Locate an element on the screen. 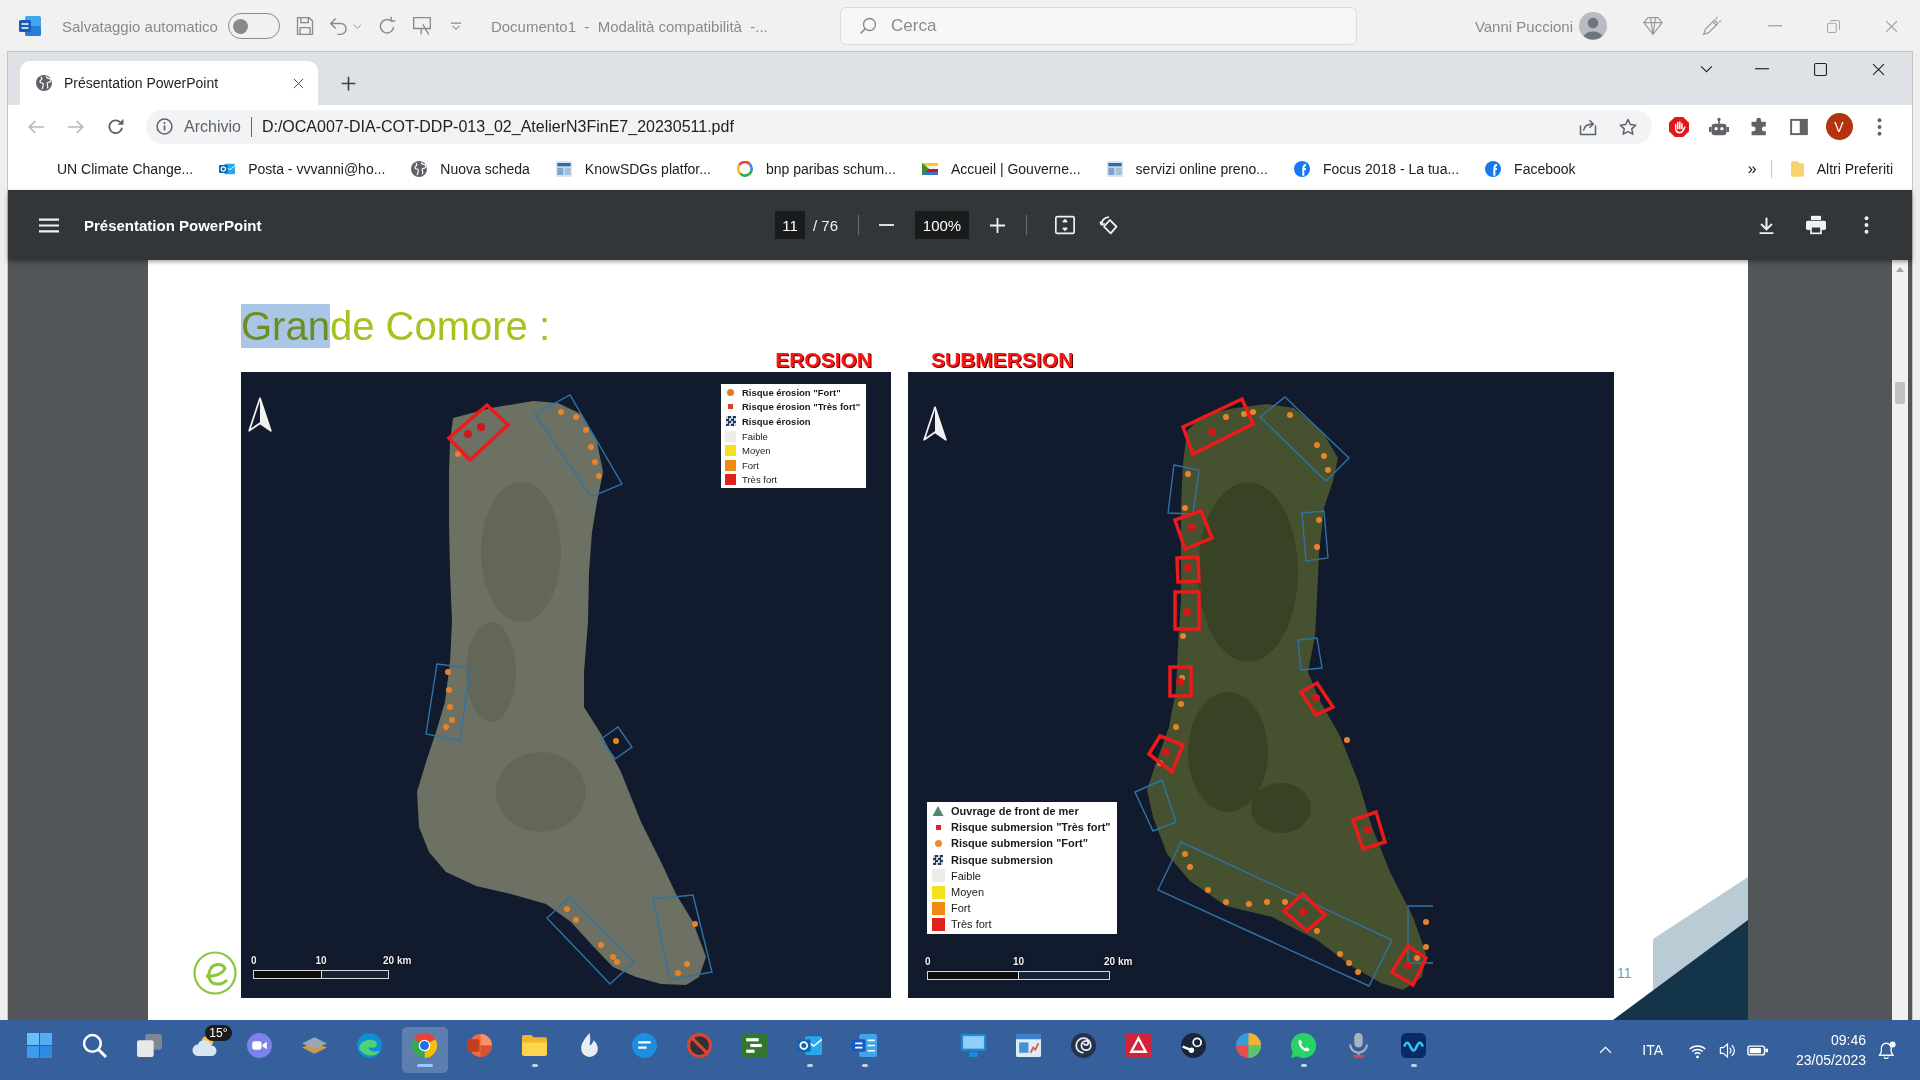  scrollbar is located at coordinates (1900, 640).